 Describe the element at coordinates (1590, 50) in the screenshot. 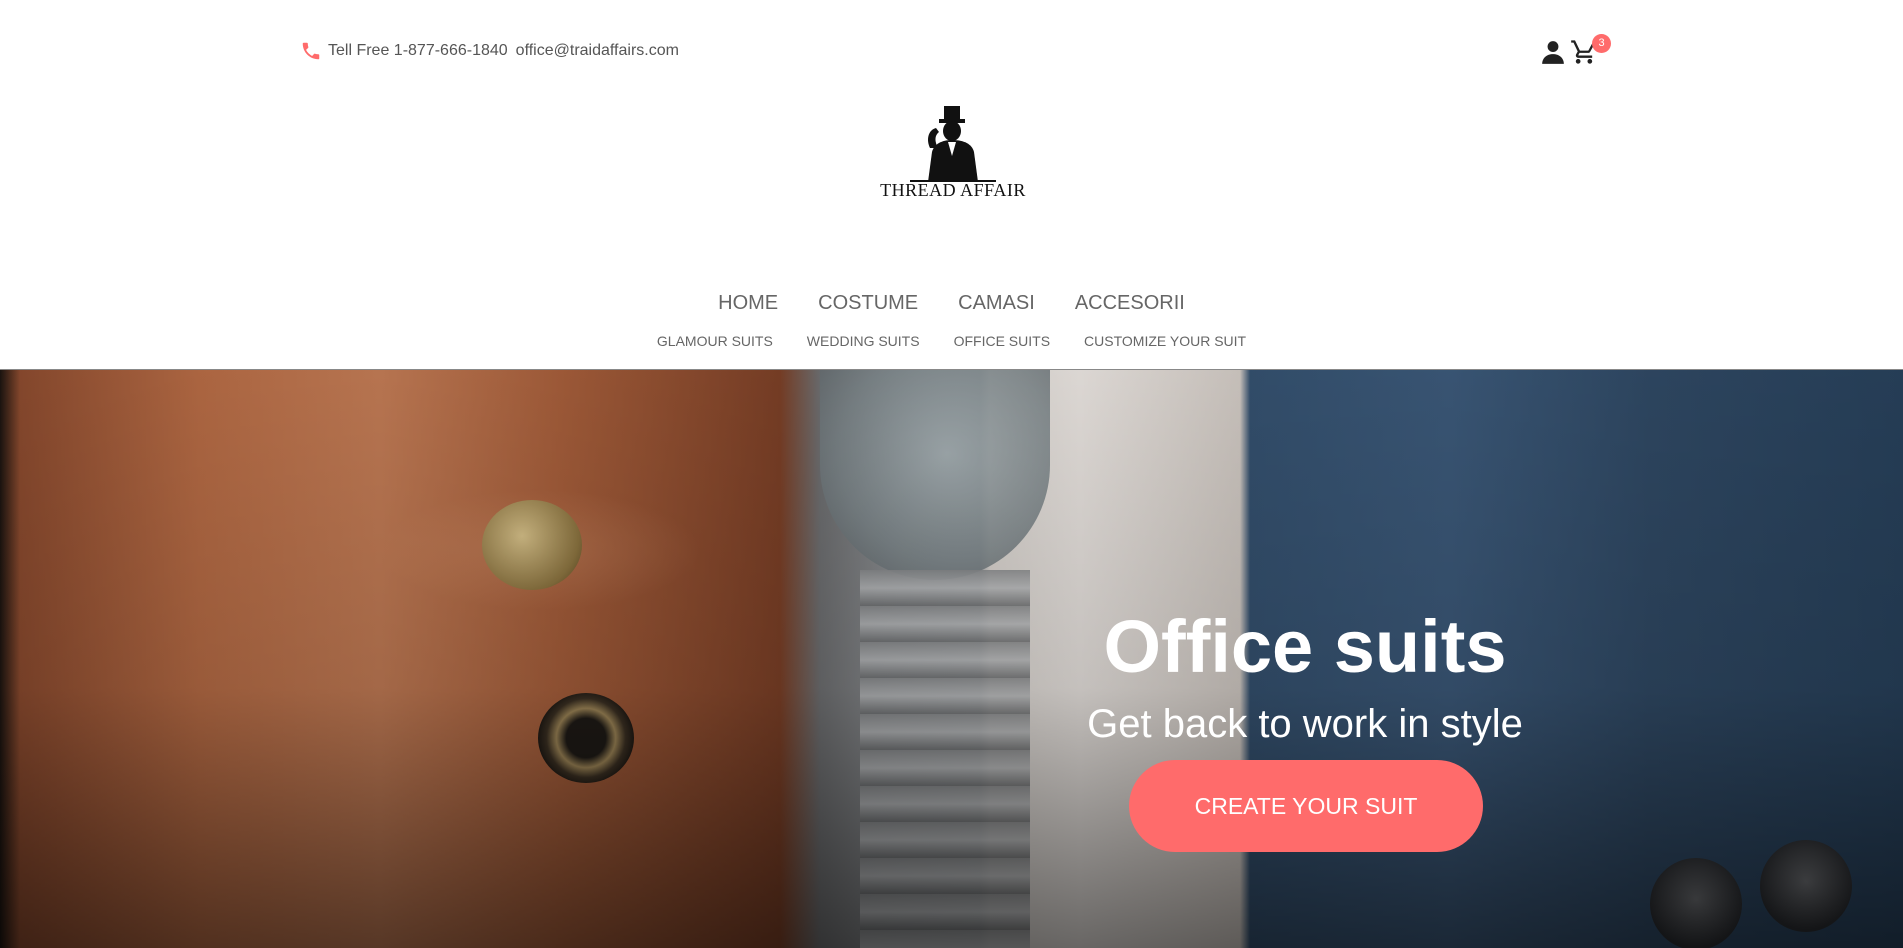

I see `cart-button: 3` at that location.